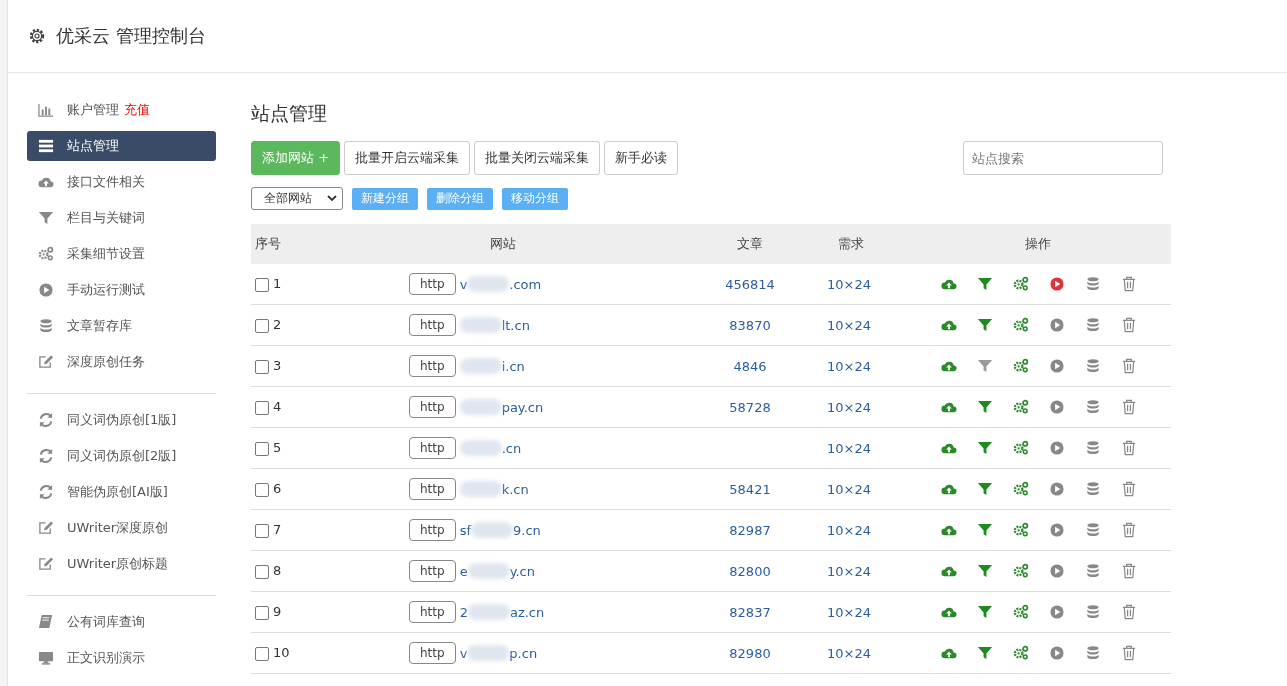  Describe the element at coordinates (46, 658) in the screenshot. I see `monitor-icon` at that location.